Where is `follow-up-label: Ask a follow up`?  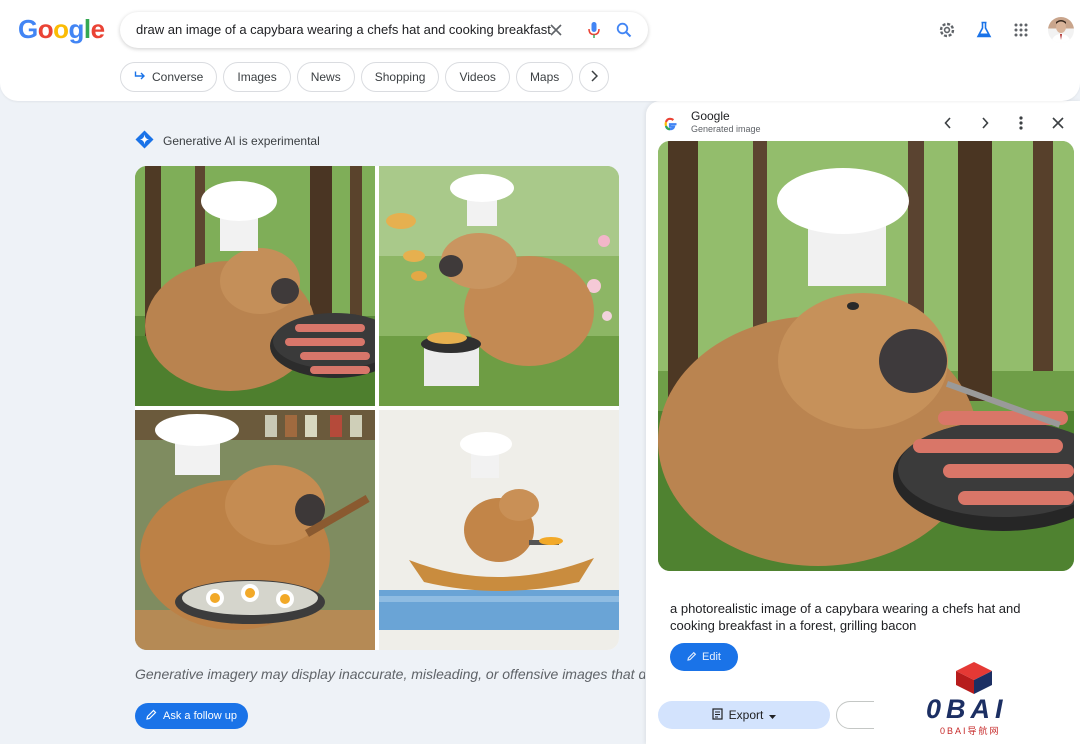
follow-up-label: Ask a follow up is located at coordinates (200, 716).